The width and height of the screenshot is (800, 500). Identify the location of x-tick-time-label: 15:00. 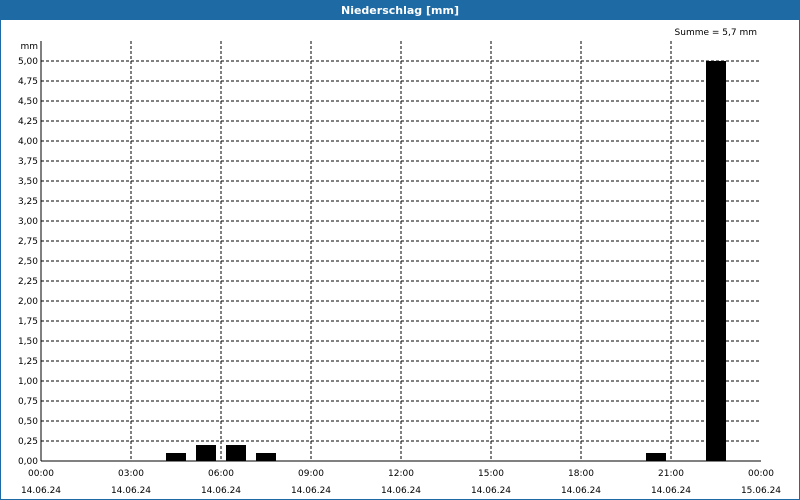
(491, 474).